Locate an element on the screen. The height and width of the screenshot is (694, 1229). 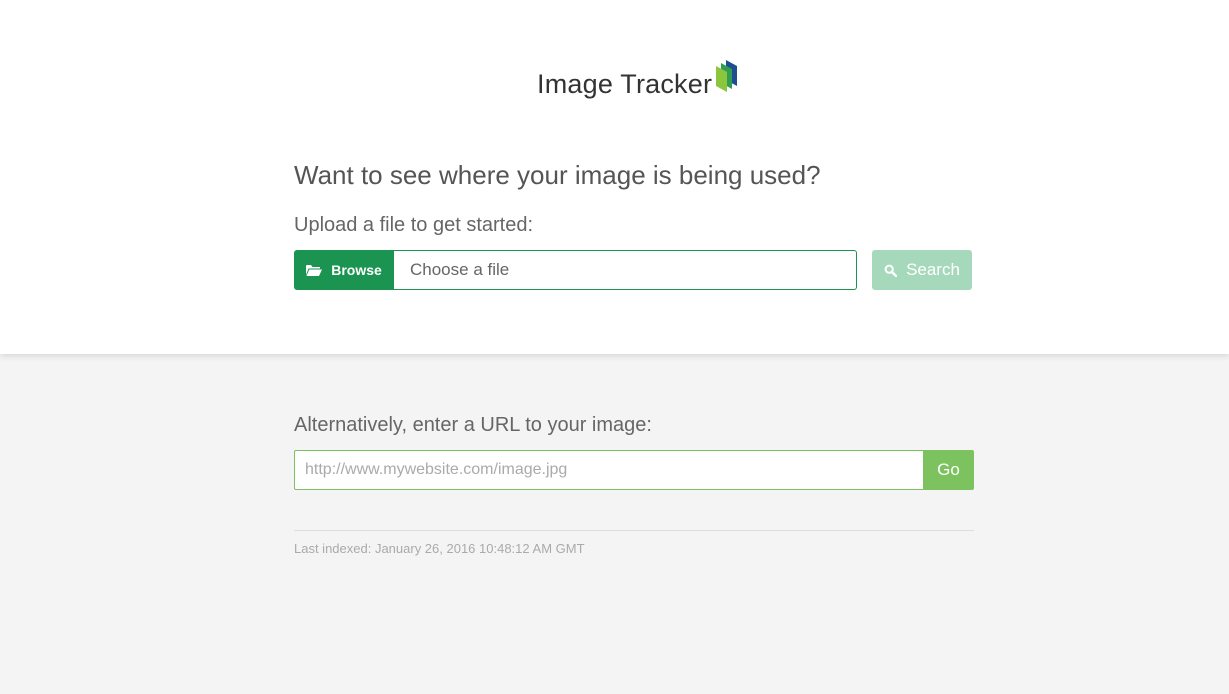
app-logo-text: Image Tracker is located at coordinates (625, 84).